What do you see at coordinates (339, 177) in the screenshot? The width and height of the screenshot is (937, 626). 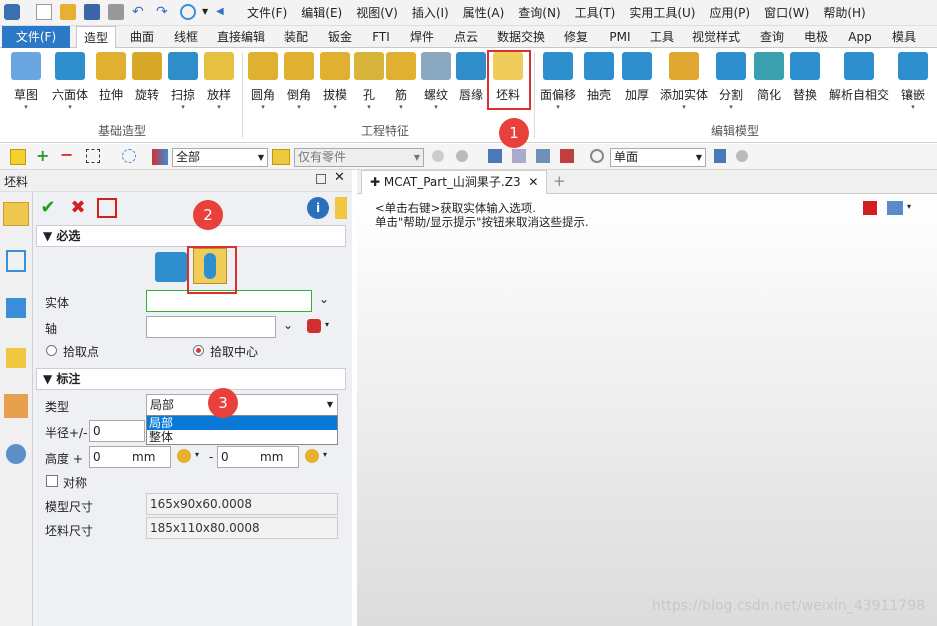 I see `close-icon: ✕` at bounding box center [339, 177].